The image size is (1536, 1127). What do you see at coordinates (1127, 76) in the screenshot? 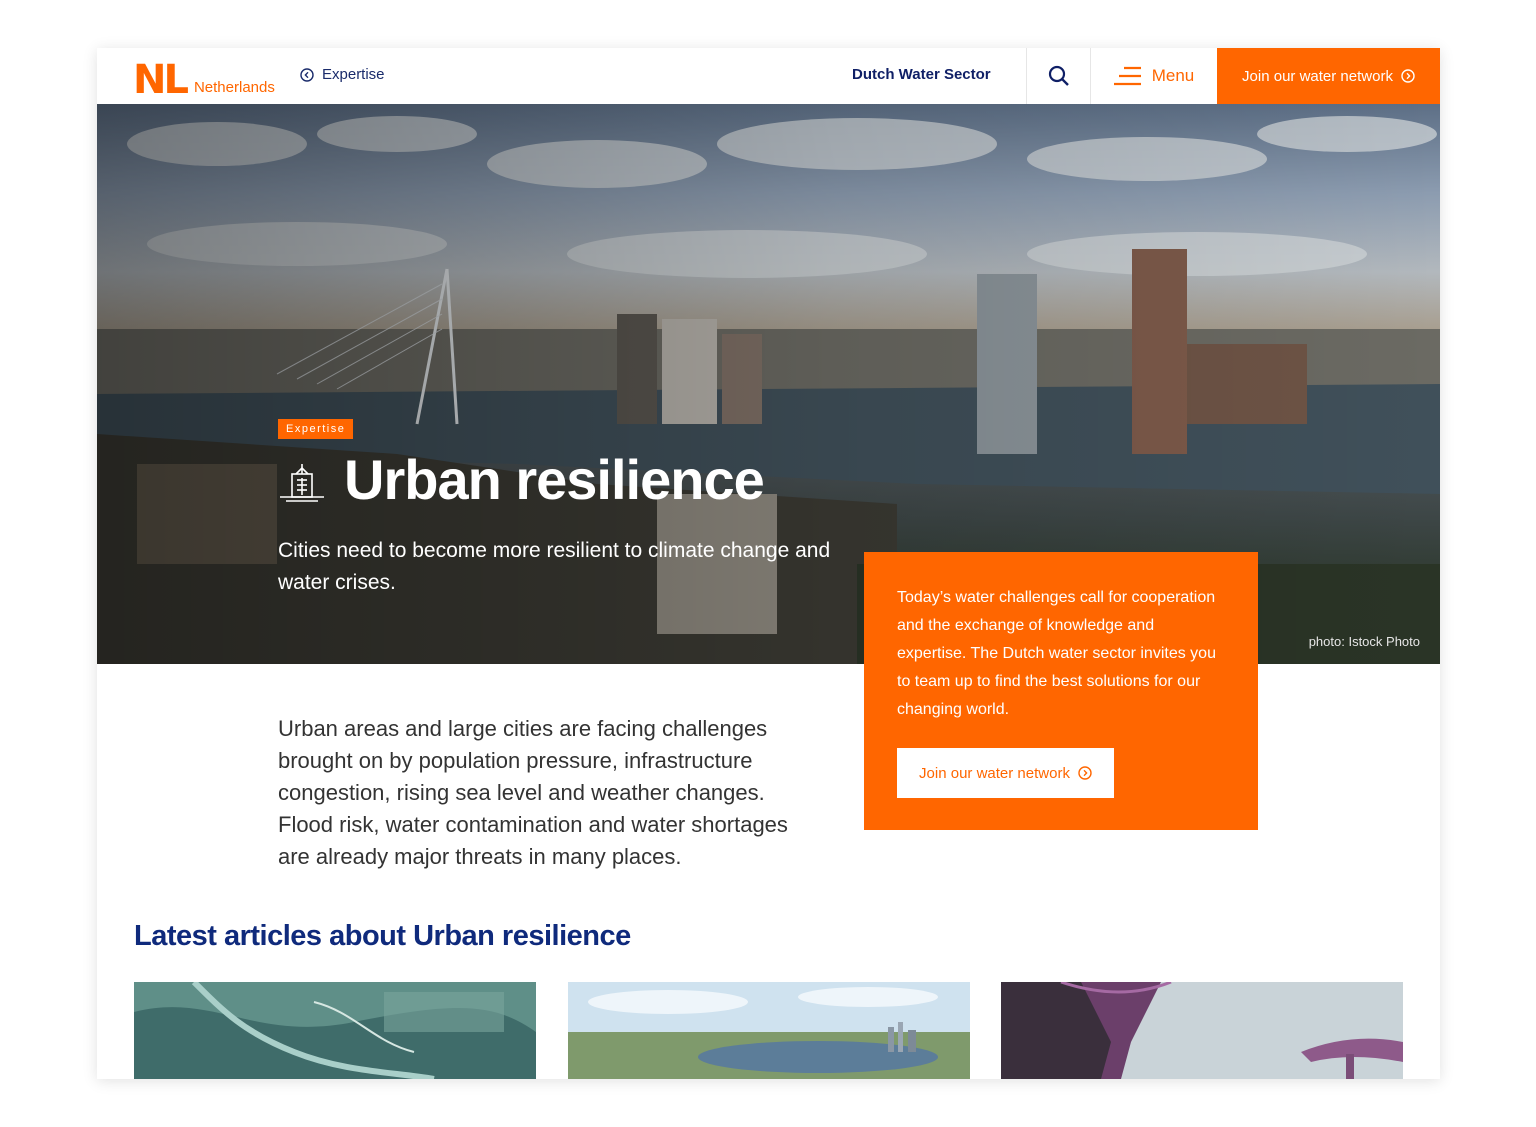
I see `menu-icon` at bounding box center [1127, 76].